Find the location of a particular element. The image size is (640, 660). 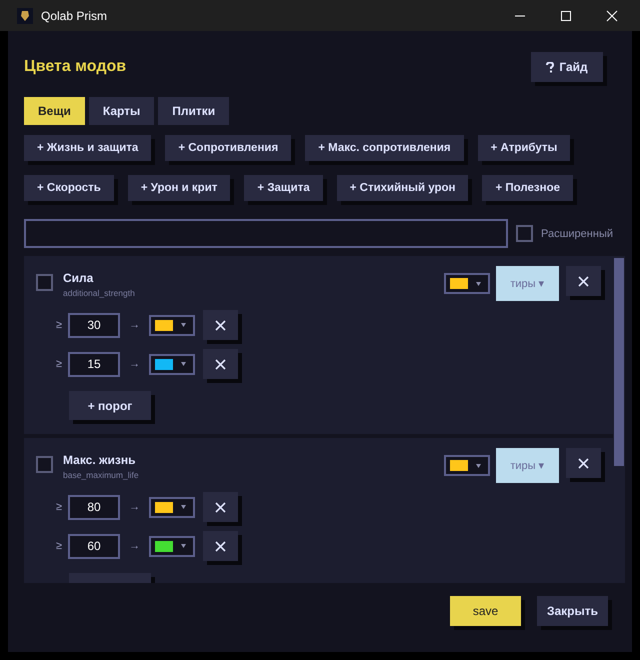

category-button: + Защита is located at coordinates (283, 188).